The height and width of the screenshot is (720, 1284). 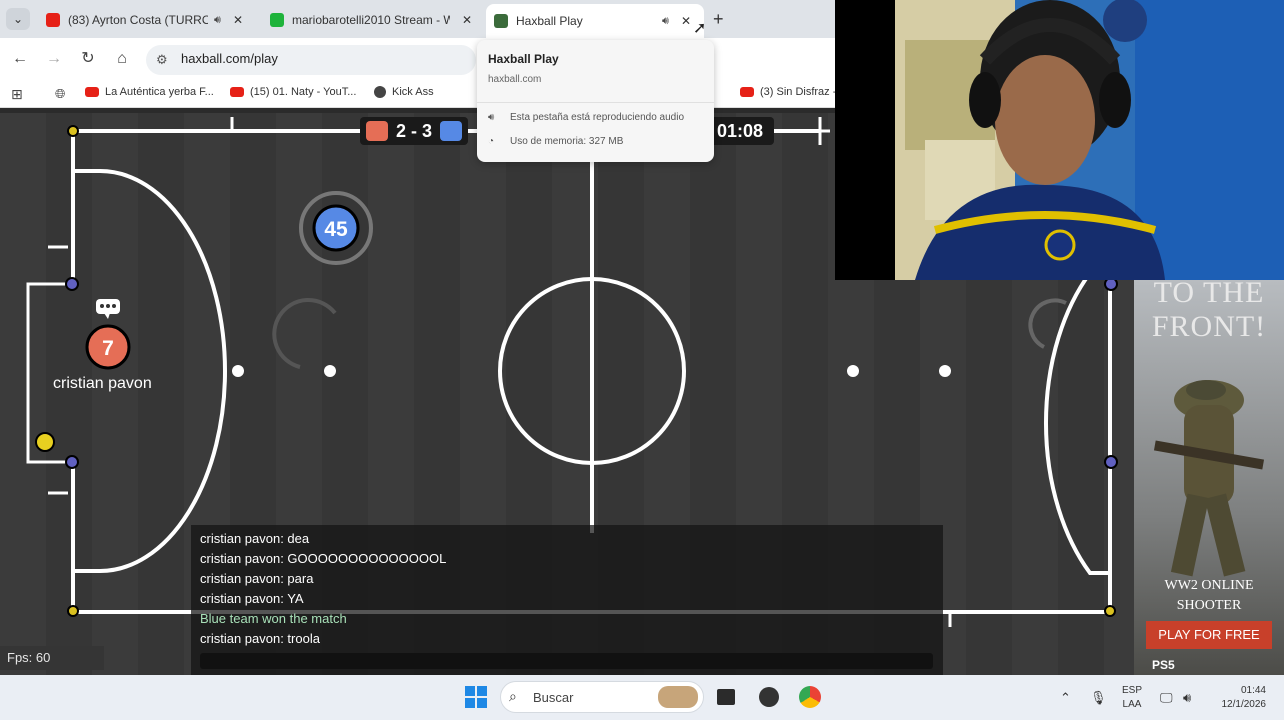 I want to click on memory-icon: ◔, so click(x=491, y=141).